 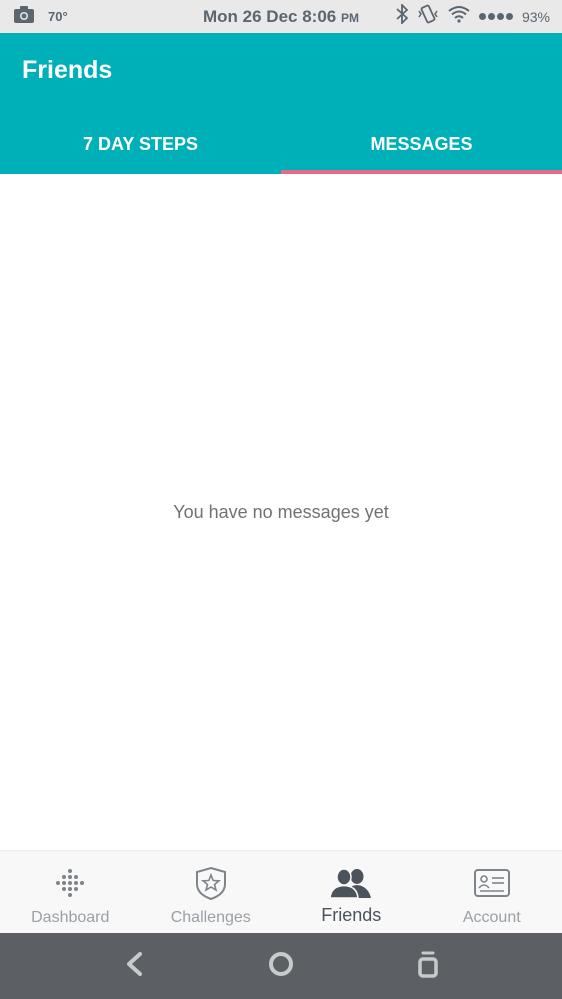 What do you see at coordinates (270, 16) in the screenshot?
I see `clock-text: Mon 26 Dec 8:06` at bounding box center [270, 16].